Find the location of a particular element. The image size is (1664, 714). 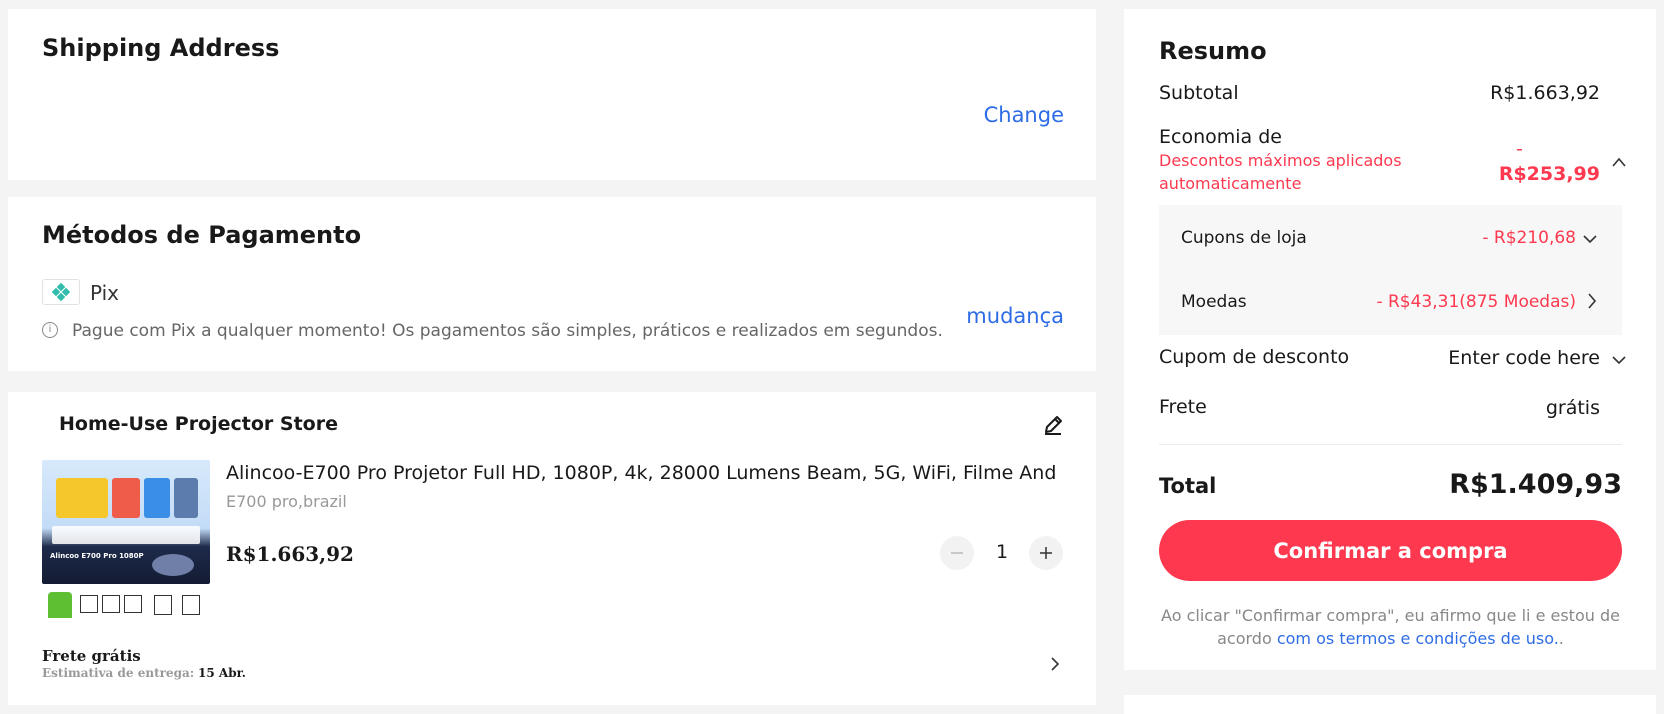

secondary-card is located at coordinates (1390, 704).